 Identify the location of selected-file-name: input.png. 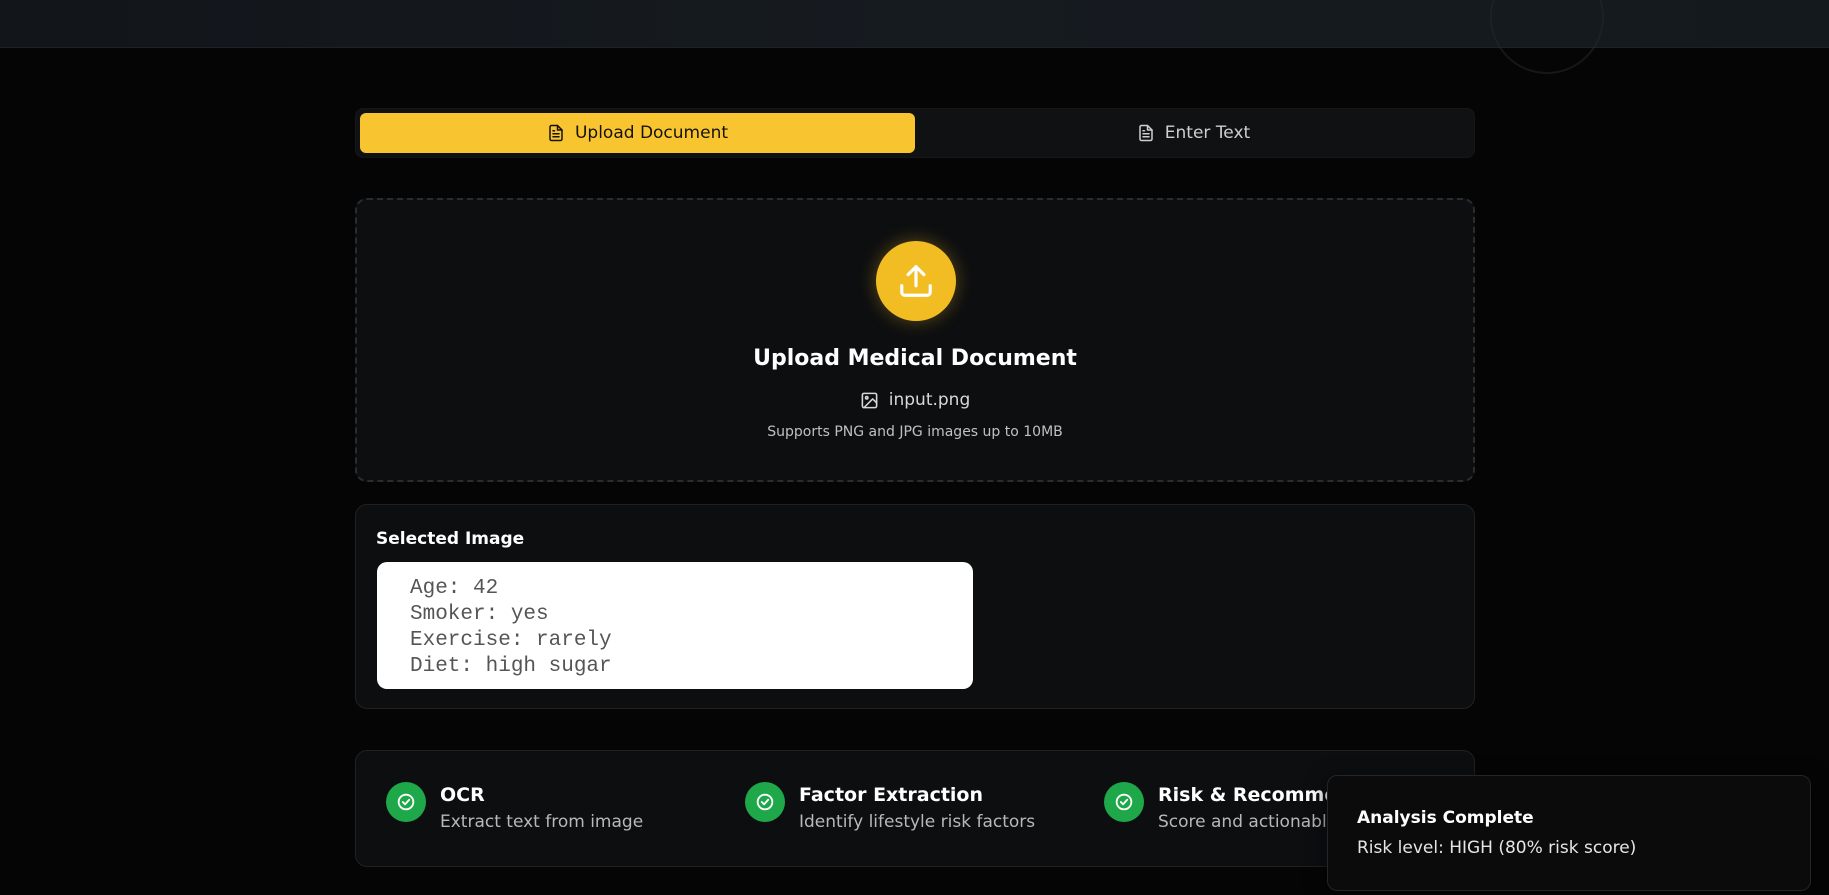
(915, 400).